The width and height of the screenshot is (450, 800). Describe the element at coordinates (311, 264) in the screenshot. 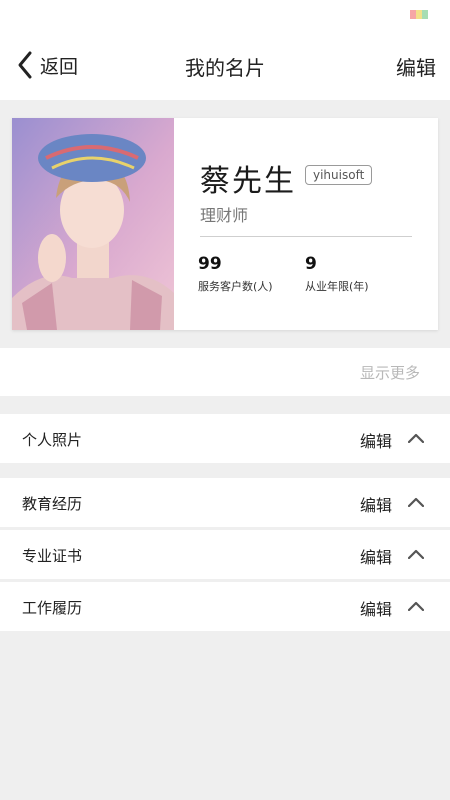

I see `stat-years-value: 9` at that location.